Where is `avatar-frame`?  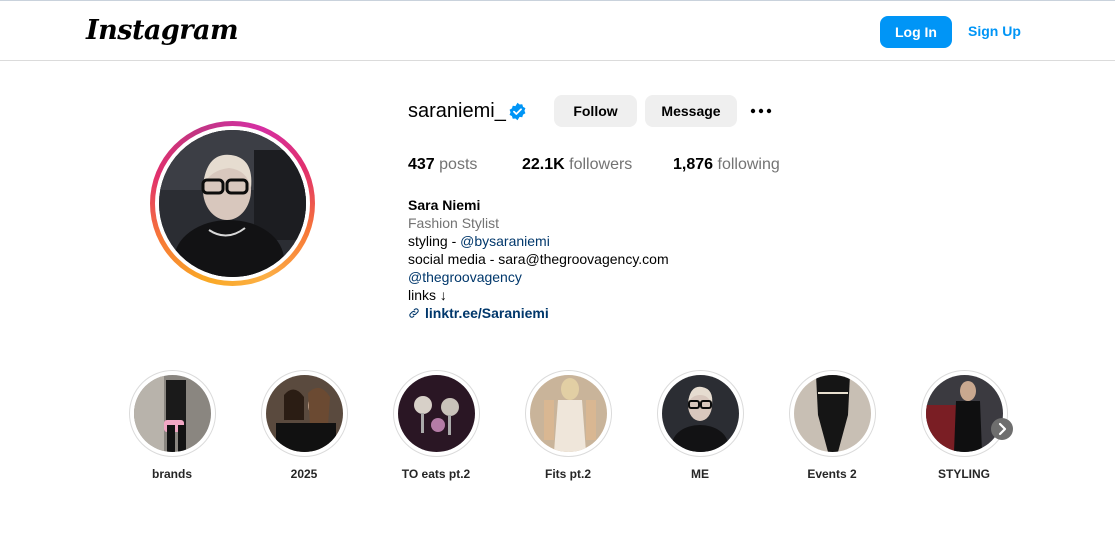 avatar-frame is located at coordinates (232, 203).